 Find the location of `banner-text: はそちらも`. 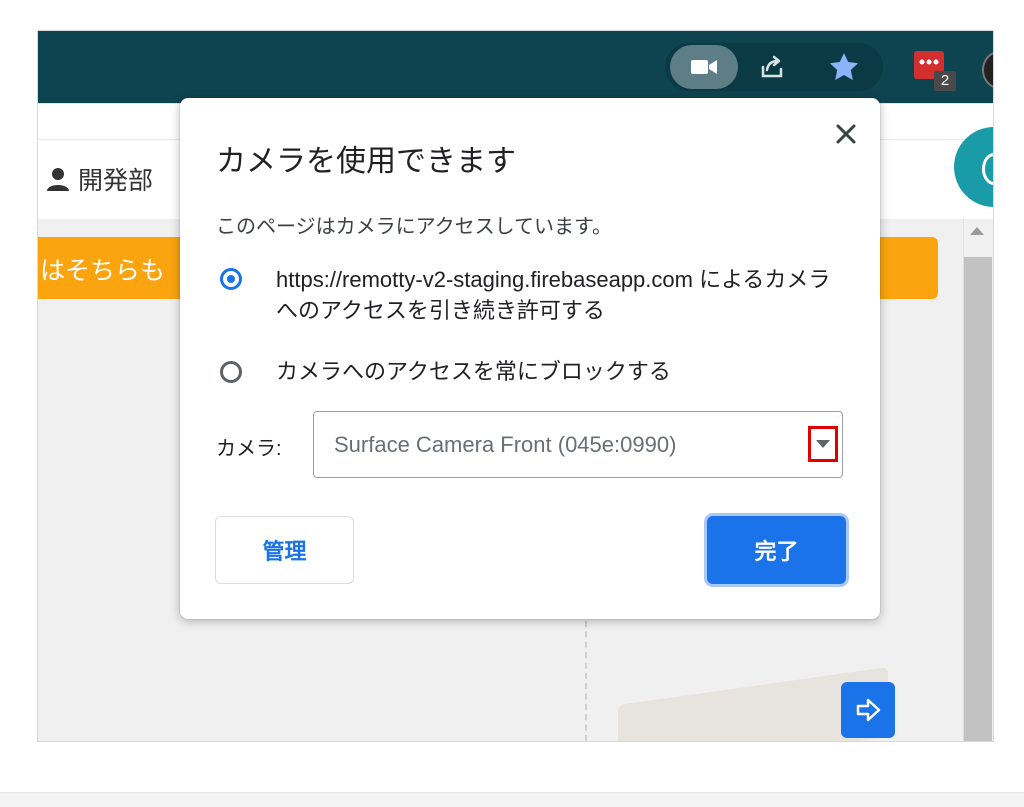

banner-text: はそちらも is located at coordinates (103, 271).